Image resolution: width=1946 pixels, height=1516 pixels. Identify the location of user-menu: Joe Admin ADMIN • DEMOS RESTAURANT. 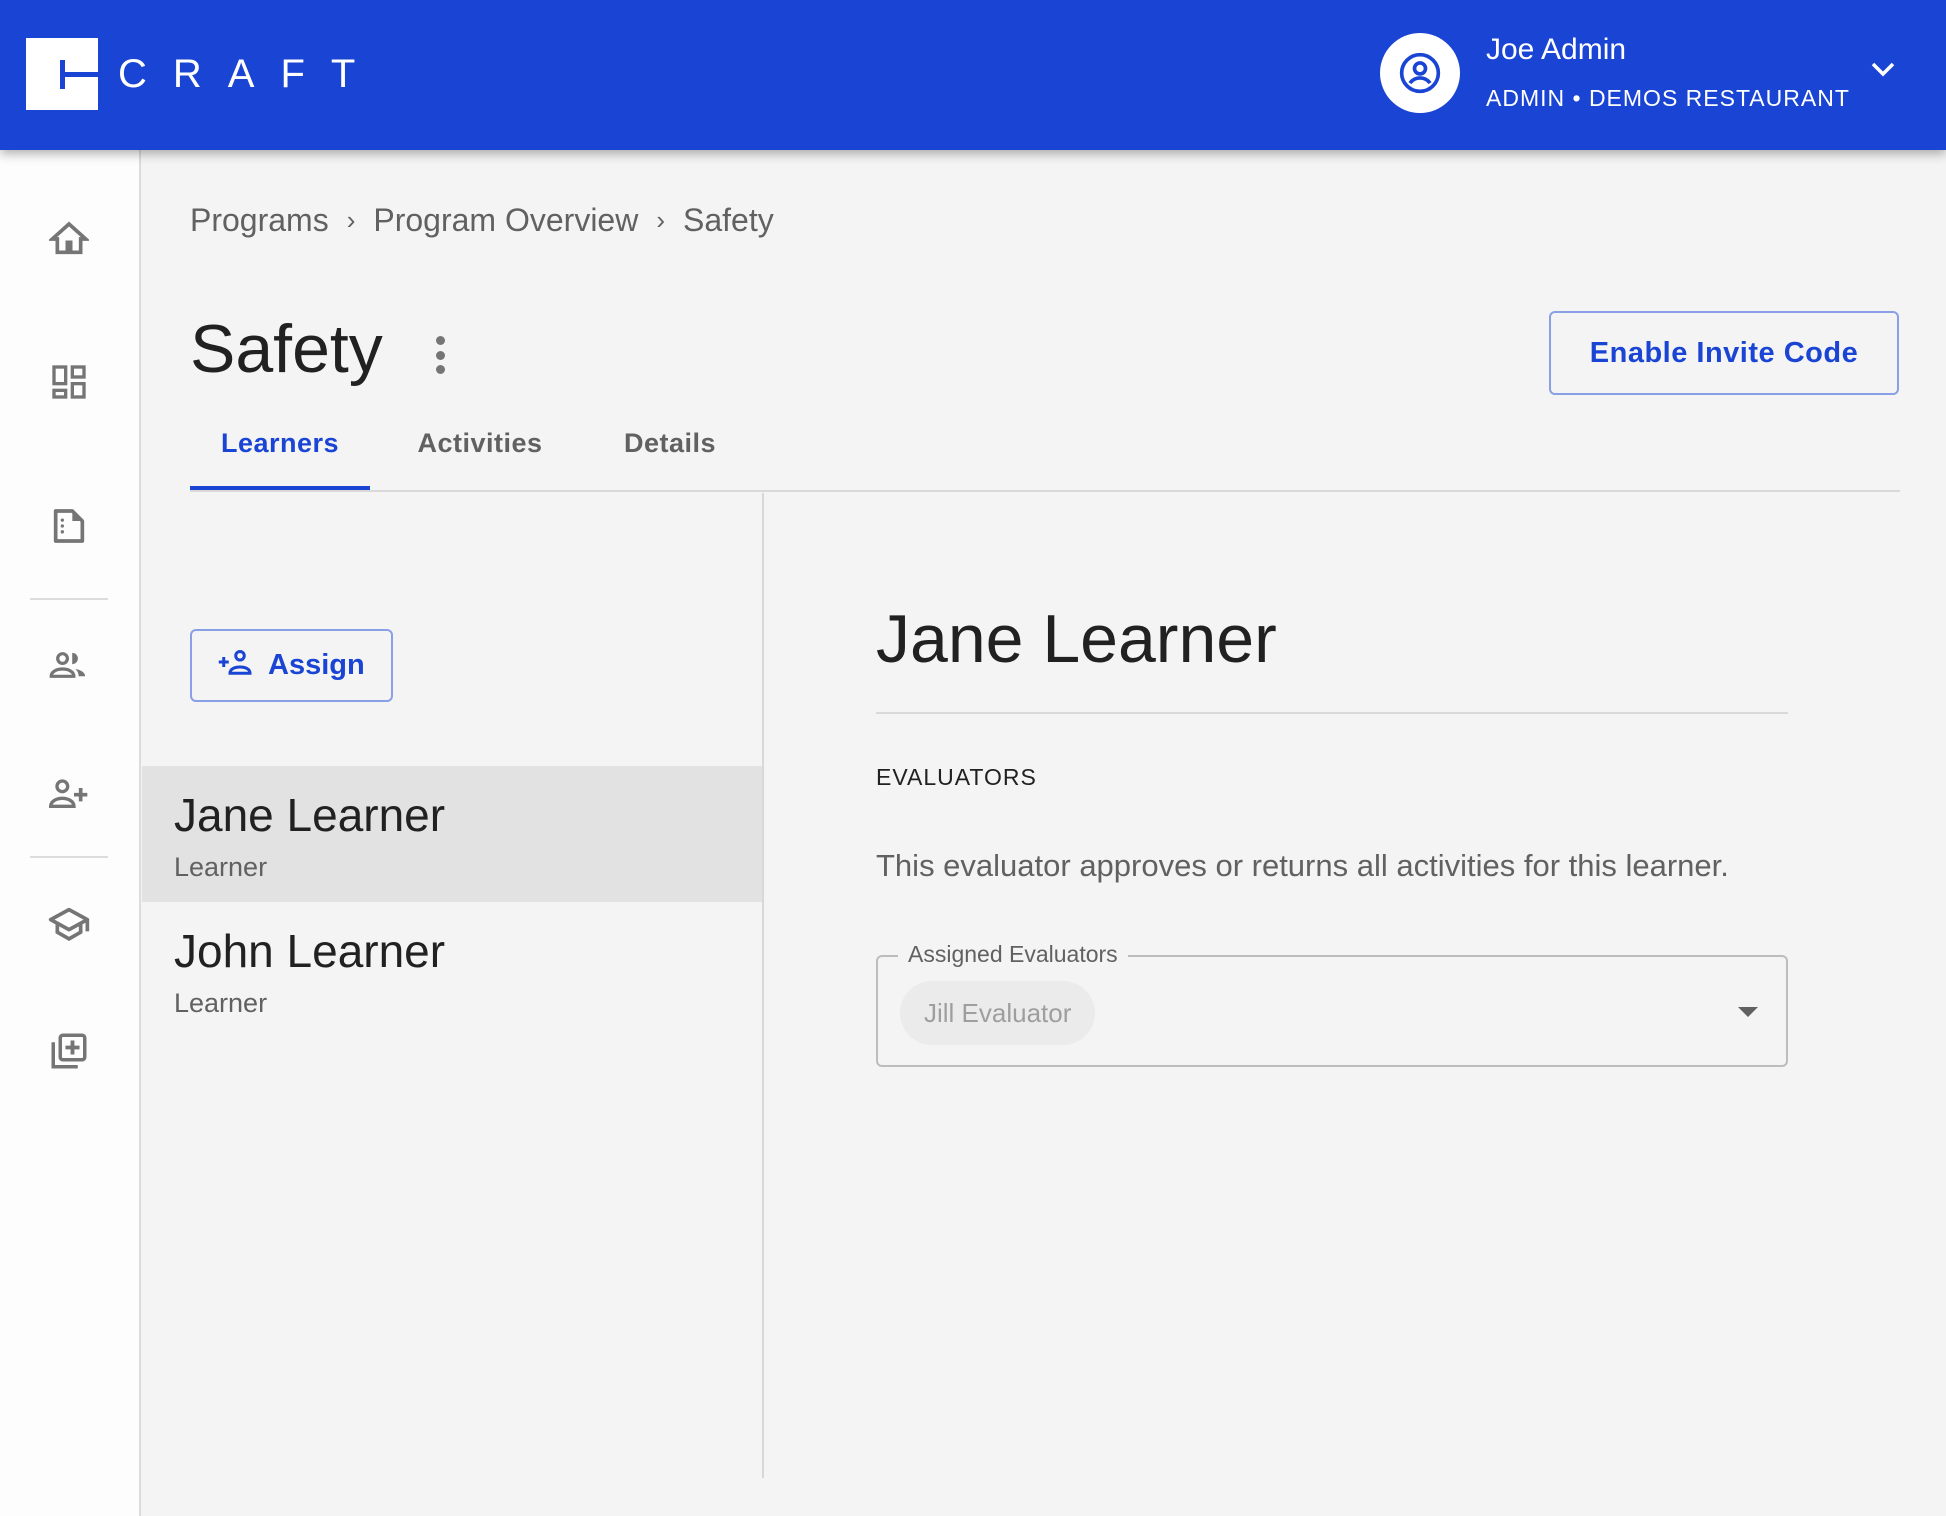
(1615, 73).